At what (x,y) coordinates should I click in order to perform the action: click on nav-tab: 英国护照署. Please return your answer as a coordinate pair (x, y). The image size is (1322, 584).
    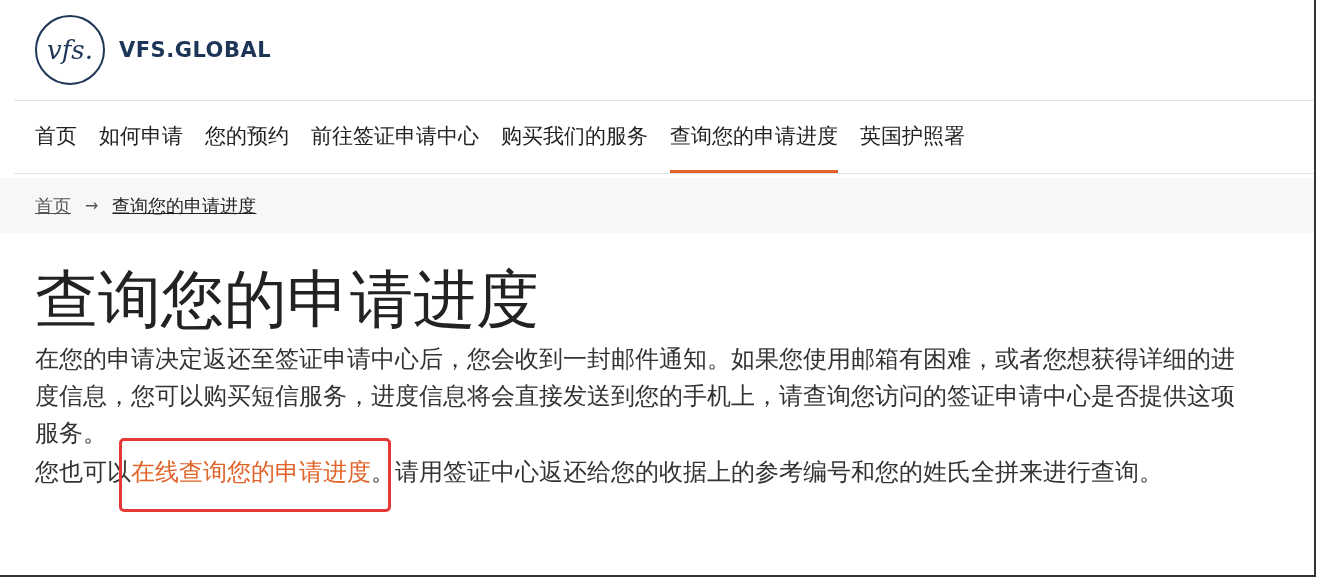
    Looking at the image, I should click on (912, 137).